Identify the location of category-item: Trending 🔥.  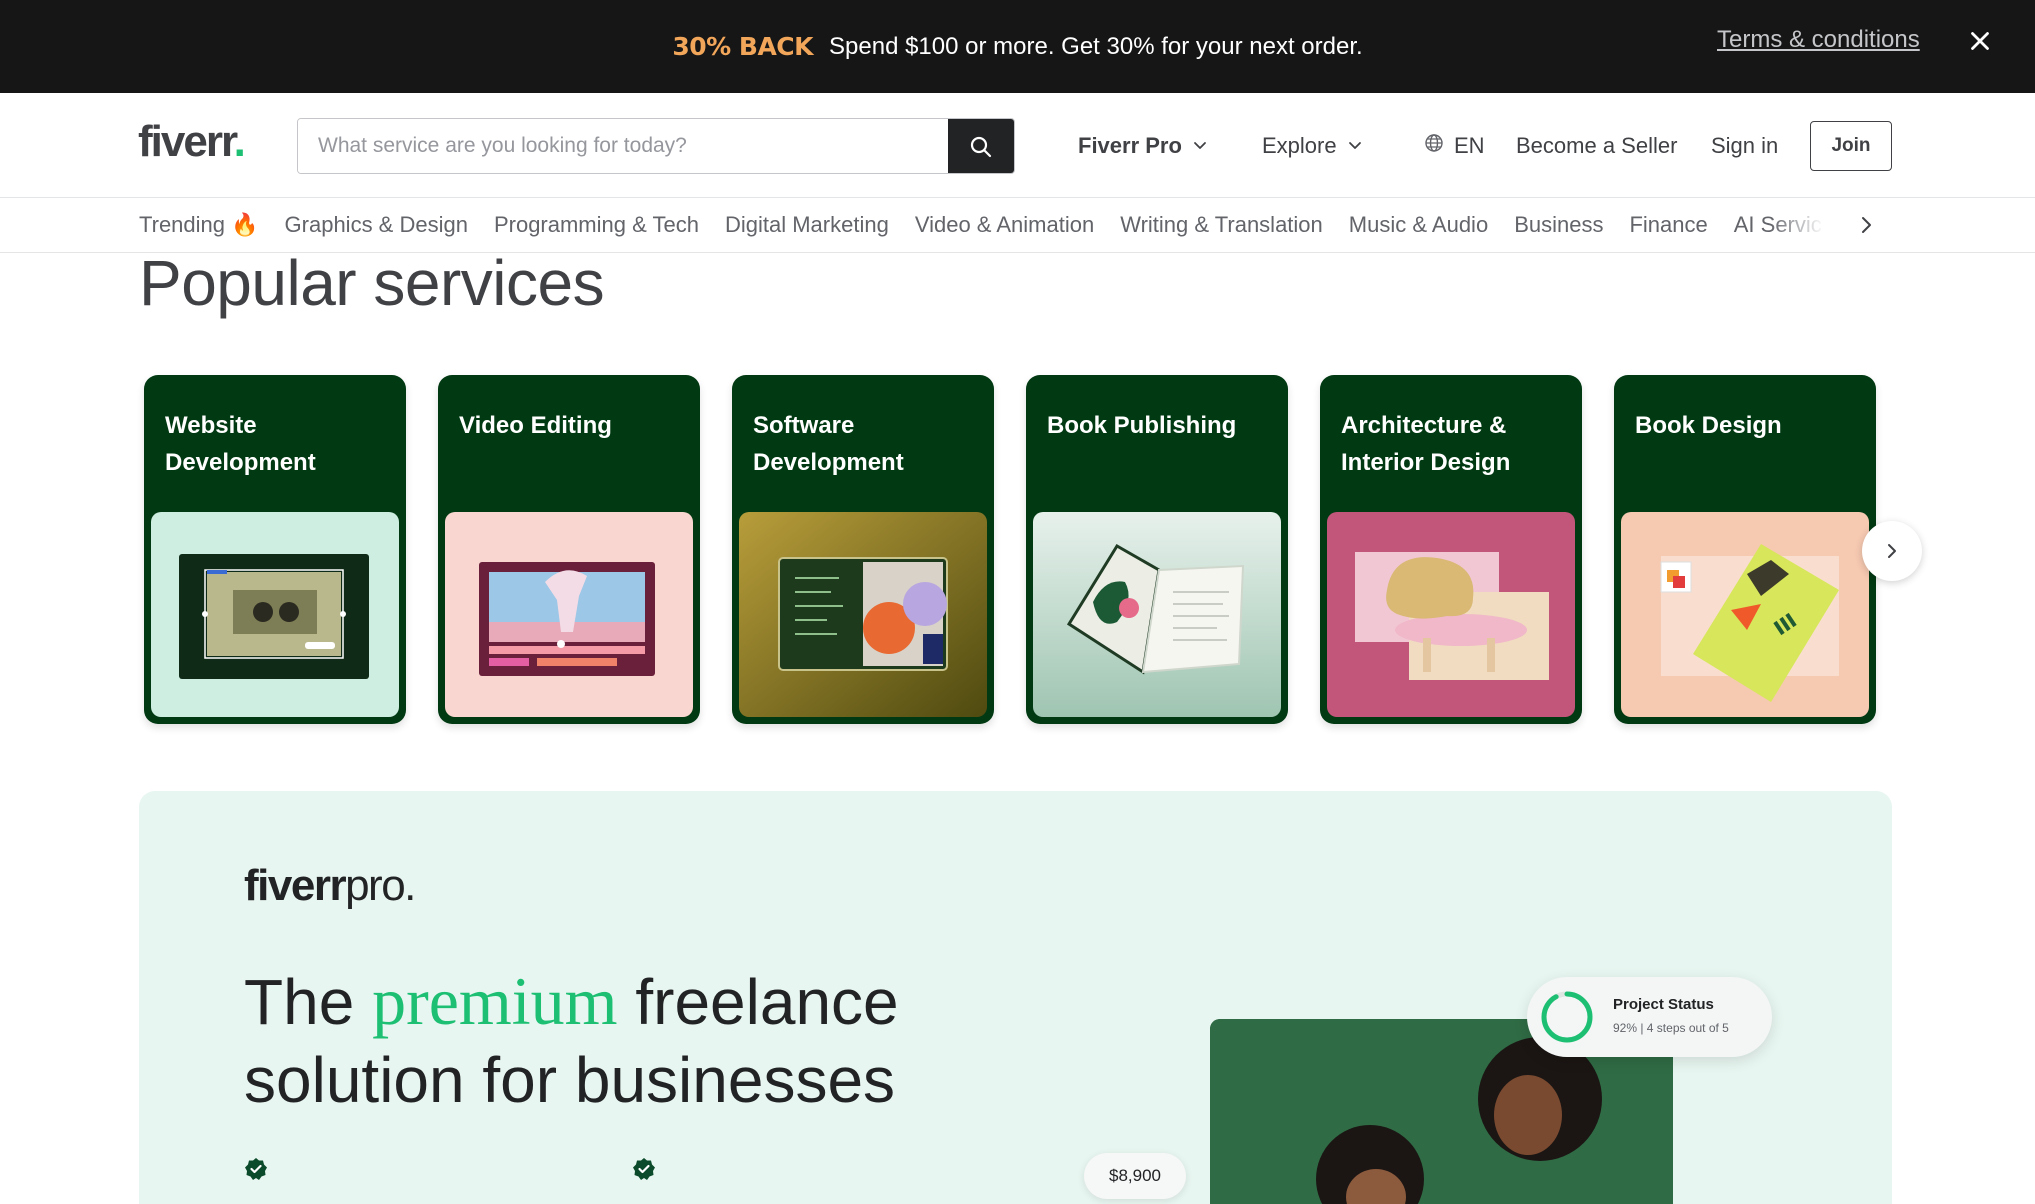
(199, 225).